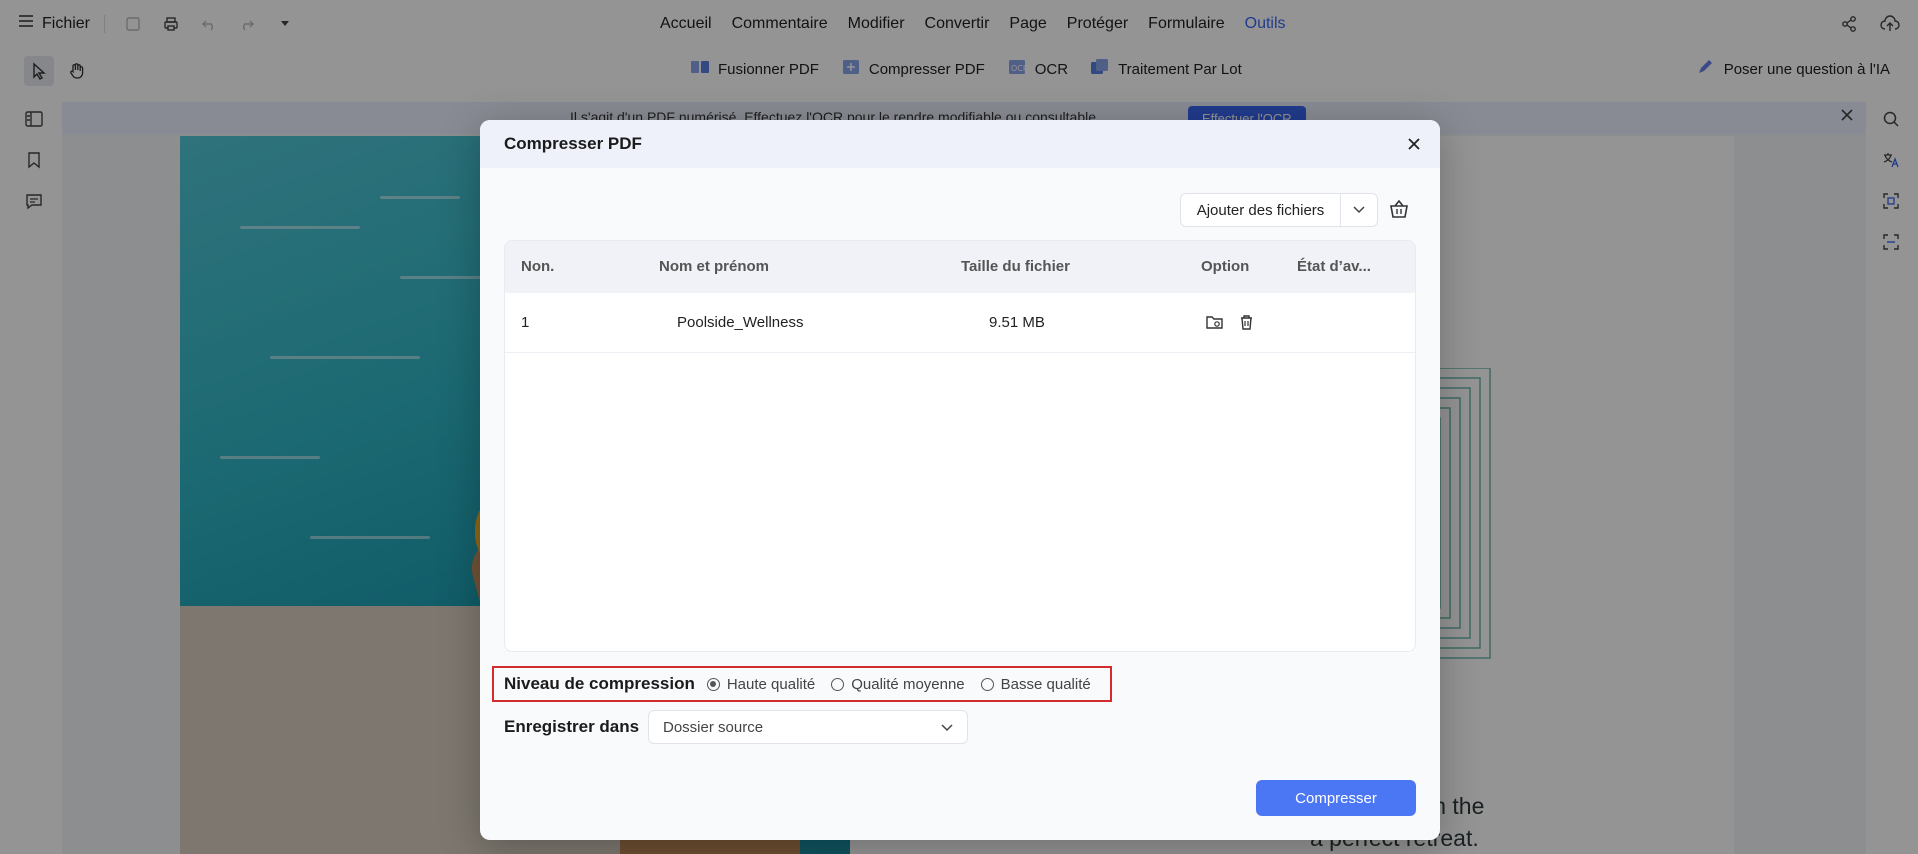  Describe the element at coordinates (1261, 210) in the screenshot. I see `add-files-button: Ajouter des fichiers` at that location.